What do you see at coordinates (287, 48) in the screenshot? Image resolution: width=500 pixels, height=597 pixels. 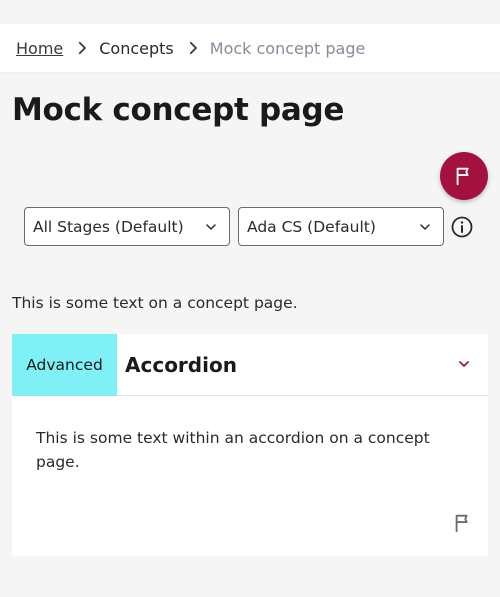 I see `breadcrumb-current: Mock concept page` at bounding box center [287, 48].